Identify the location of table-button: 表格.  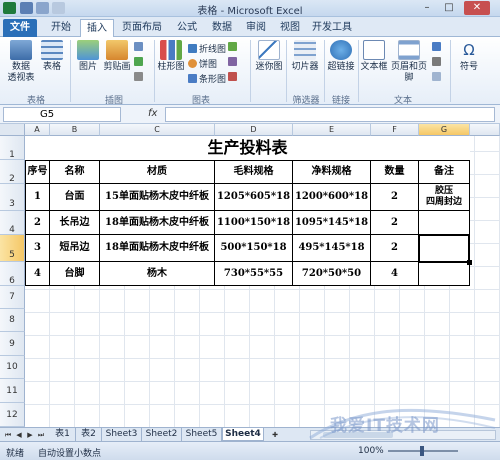
(52, 56).